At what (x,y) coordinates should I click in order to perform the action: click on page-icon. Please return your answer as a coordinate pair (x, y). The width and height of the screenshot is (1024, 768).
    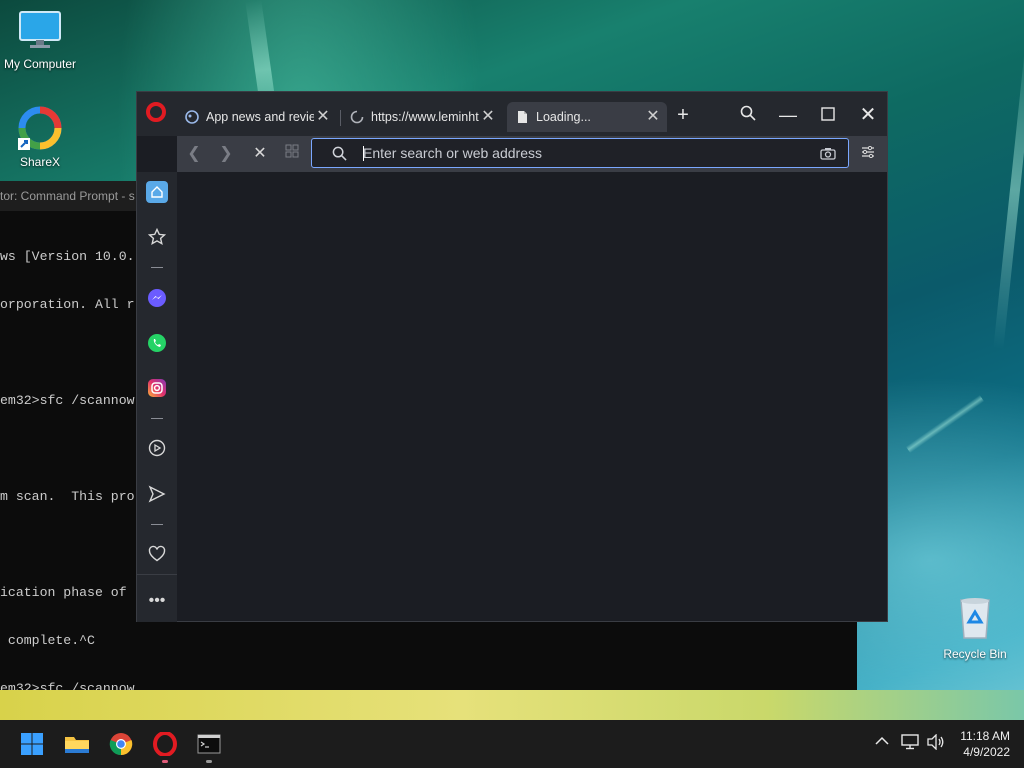
    Looking at the image, I should click on (522, 117).